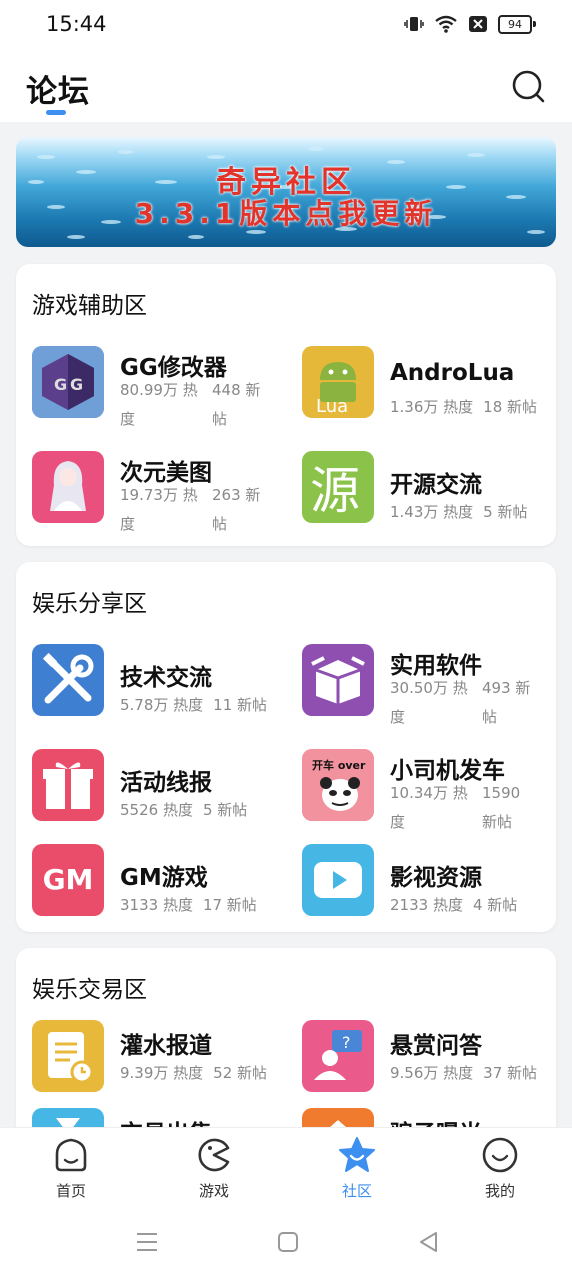 The height and width of the screenshot is (1280, 572). Describe the element at coordinates (229, 905) in the screenshot. I see `post-count: 17 新帖` at that location.